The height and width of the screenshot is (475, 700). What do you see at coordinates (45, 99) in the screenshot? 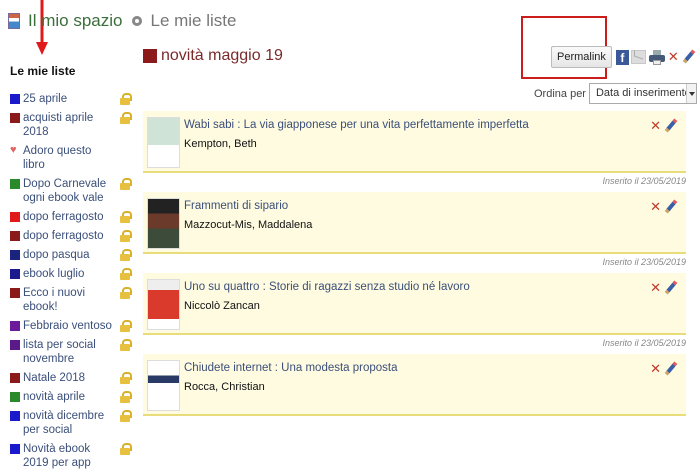
I see `sidebar-item-label: 25 aprile` at bounding box center [45, 99].